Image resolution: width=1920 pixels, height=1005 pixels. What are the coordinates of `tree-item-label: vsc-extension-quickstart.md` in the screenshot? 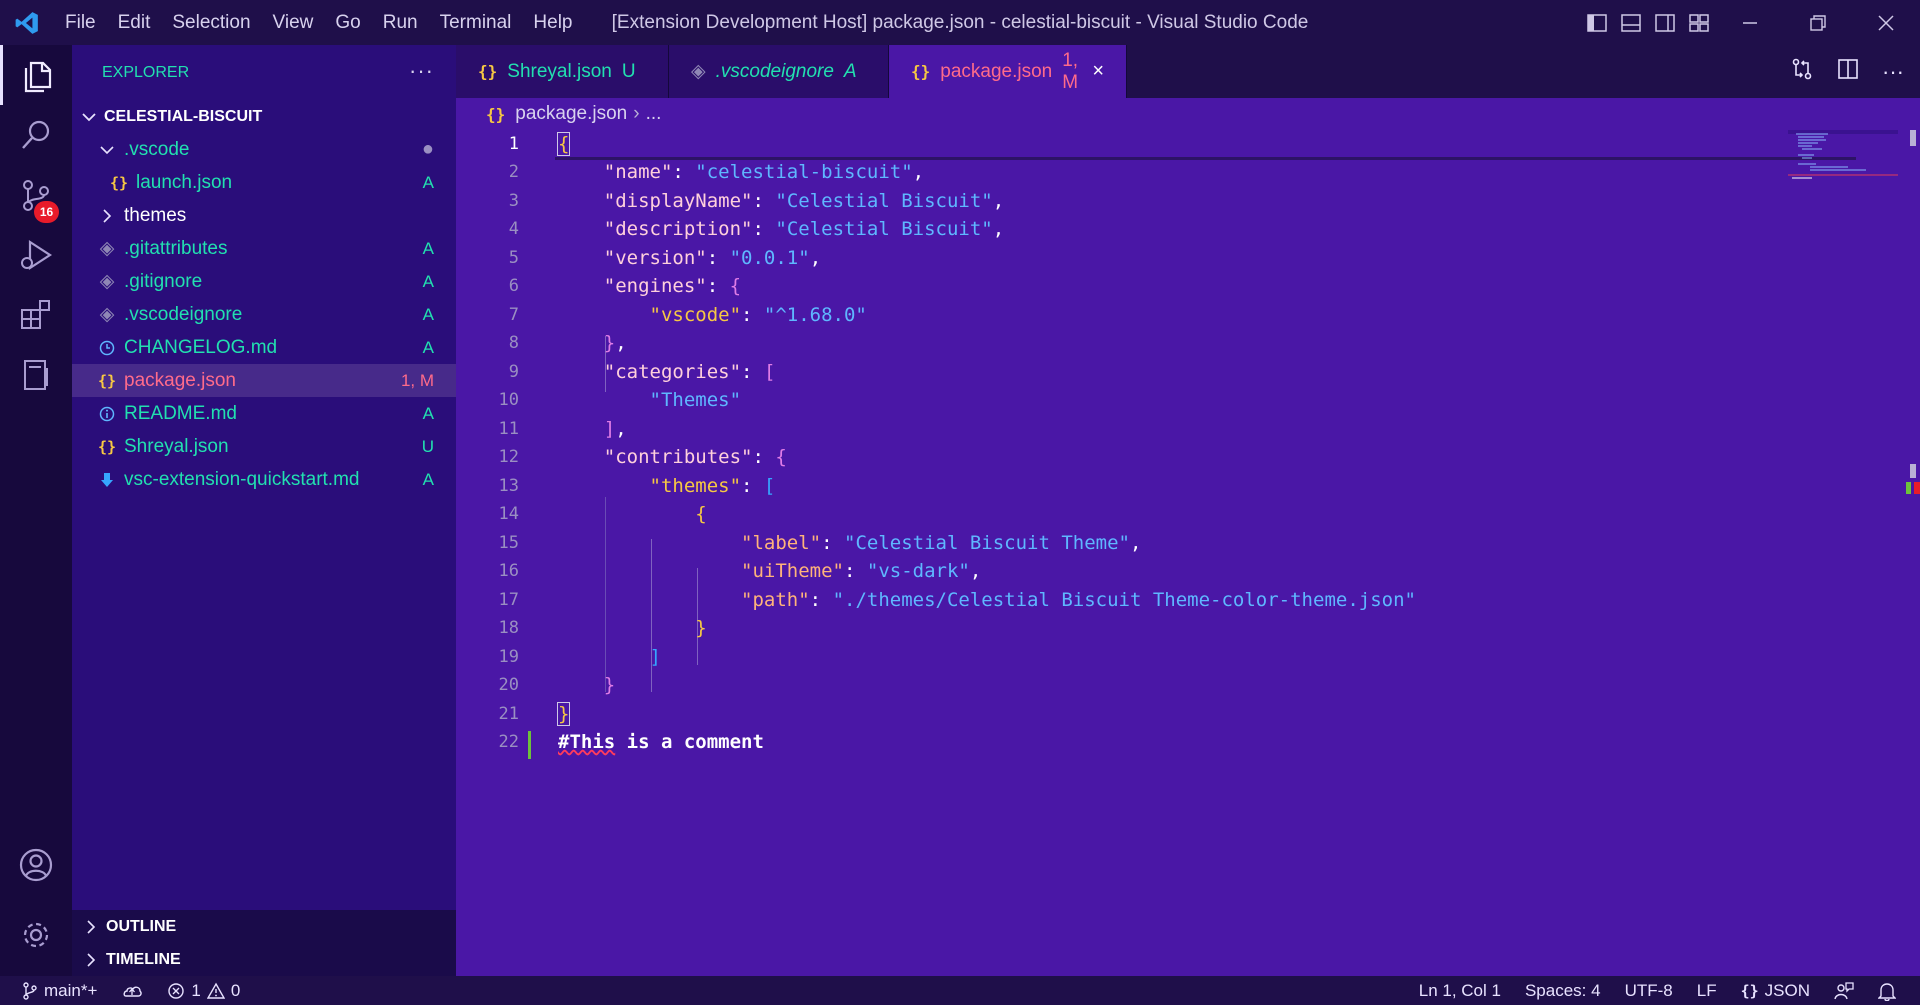 It's located at (242, 479).